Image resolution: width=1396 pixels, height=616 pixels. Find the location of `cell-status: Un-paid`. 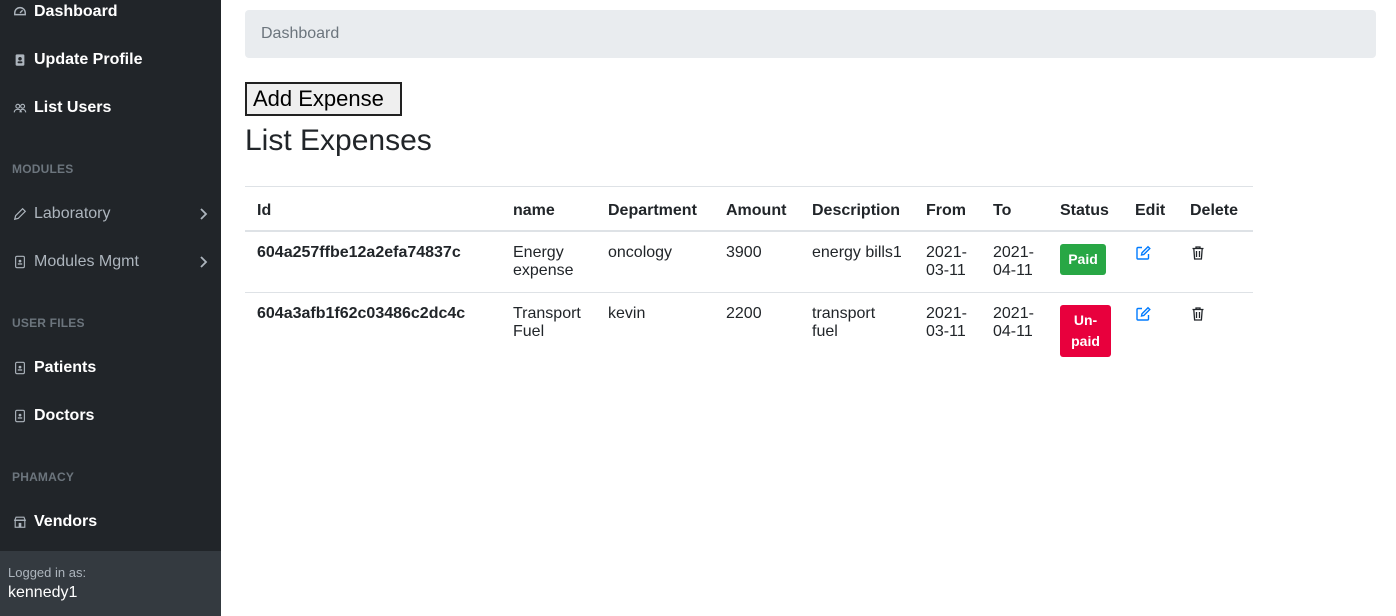

cell-status: Un-paid is located at coordinates (1085, 330).